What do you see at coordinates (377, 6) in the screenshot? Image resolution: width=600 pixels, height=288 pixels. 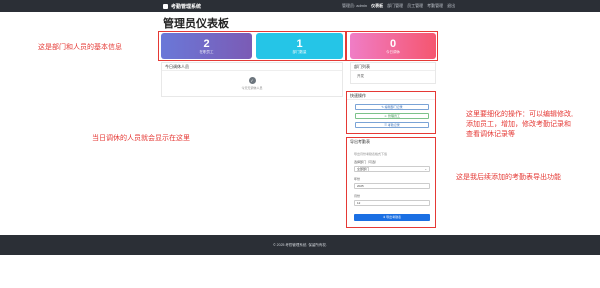 I see `nav-dashboard: 仪表板` at bounding box center [377, 6].